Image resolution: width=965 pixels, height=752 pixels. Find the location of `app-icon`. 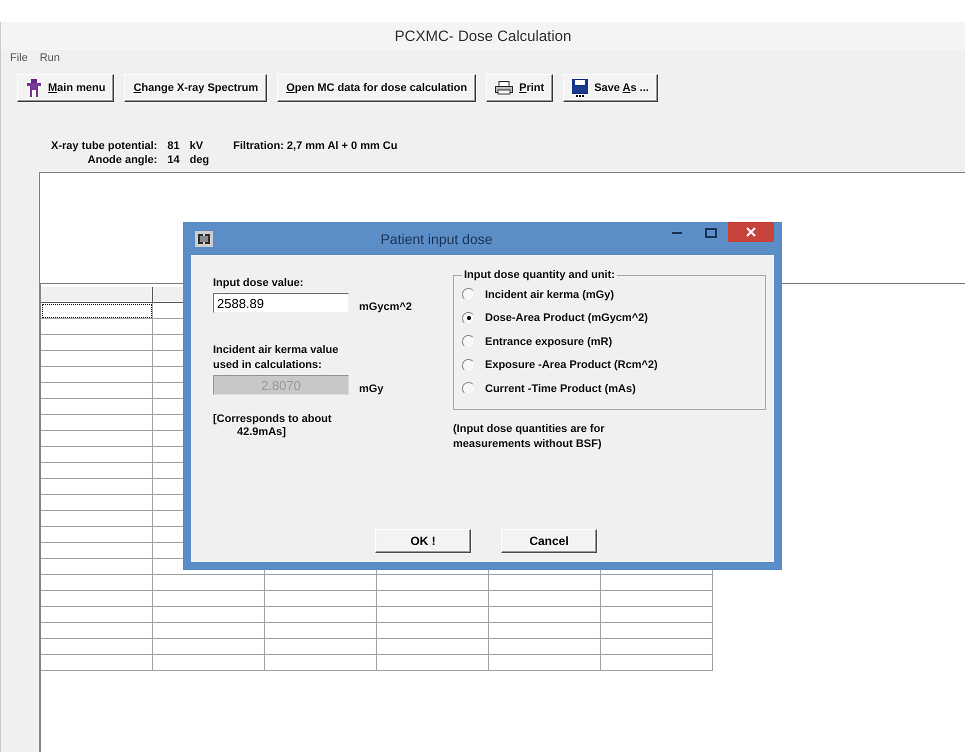

app-icon is located at coordinates (204, 238).